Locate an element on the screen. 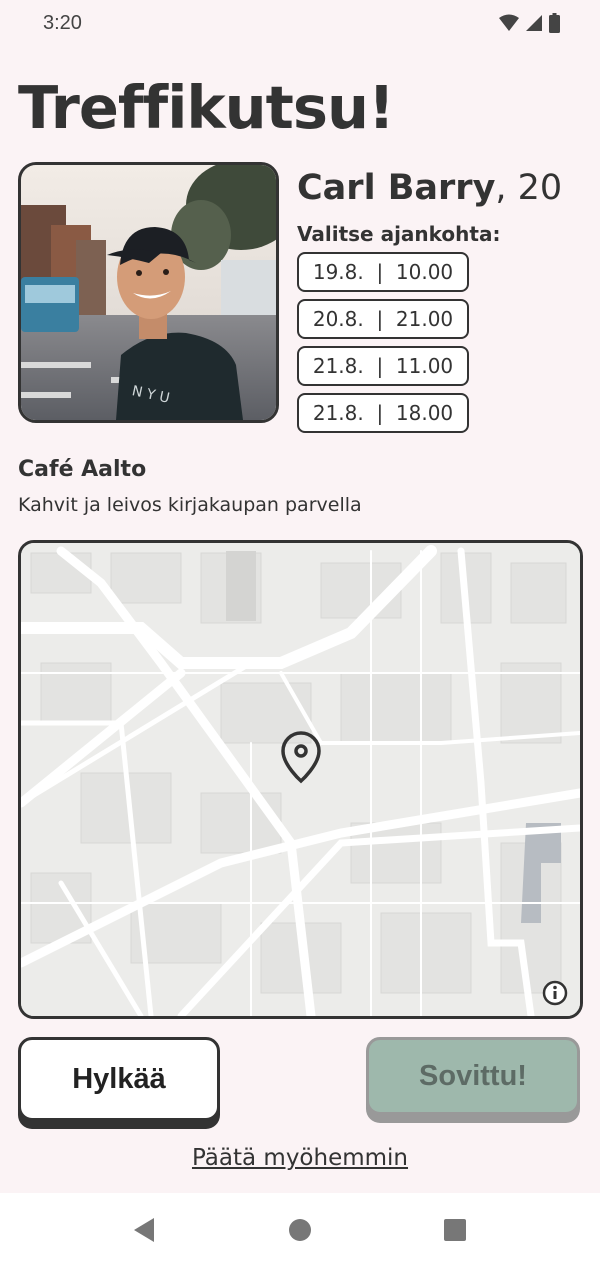 This screenshot has height=1267, width=600. status-icons is located at coordinates (529, 23).